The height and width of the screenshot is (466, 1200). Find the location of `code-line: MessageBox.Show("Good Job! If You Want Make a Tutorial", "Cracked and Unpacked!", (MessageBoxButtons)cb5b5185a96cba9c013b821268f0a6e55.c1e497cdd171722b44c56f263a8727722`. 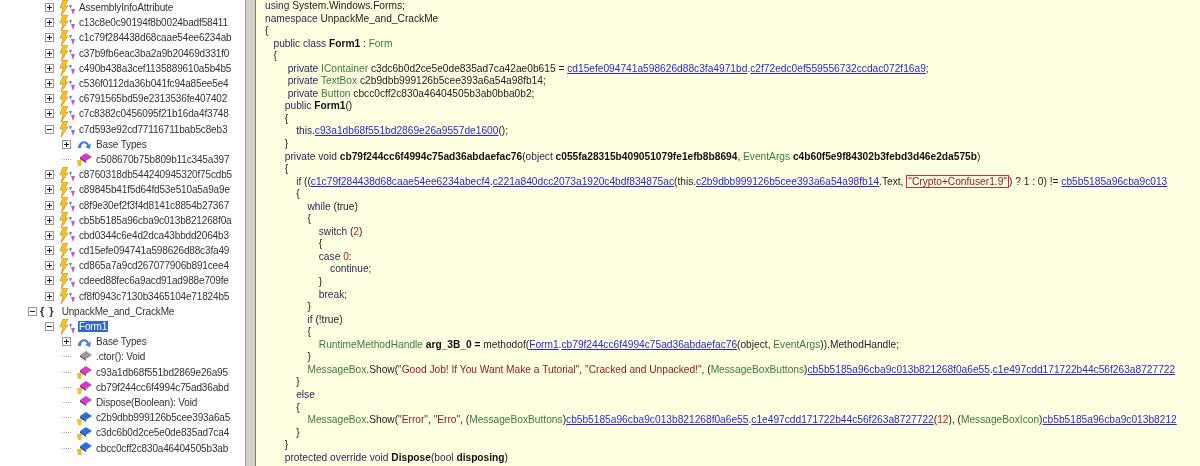

code-line: MessageBox.Show("Good Job! If You Want Make a Tutorial", "Cracked and Unpacked!", (MessageBoxButtons)cb5b5185a96cba9c013b821268f0a6e55.c1e497cdd171722b44c56f263a8727722 is located at coordinates (741, 370).